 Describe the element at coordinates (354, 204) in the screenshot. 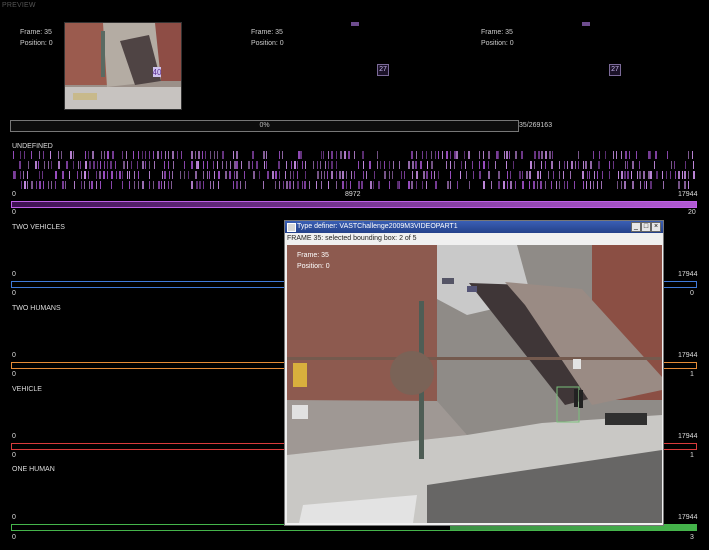

I see `undefined-range-bar` at that location.